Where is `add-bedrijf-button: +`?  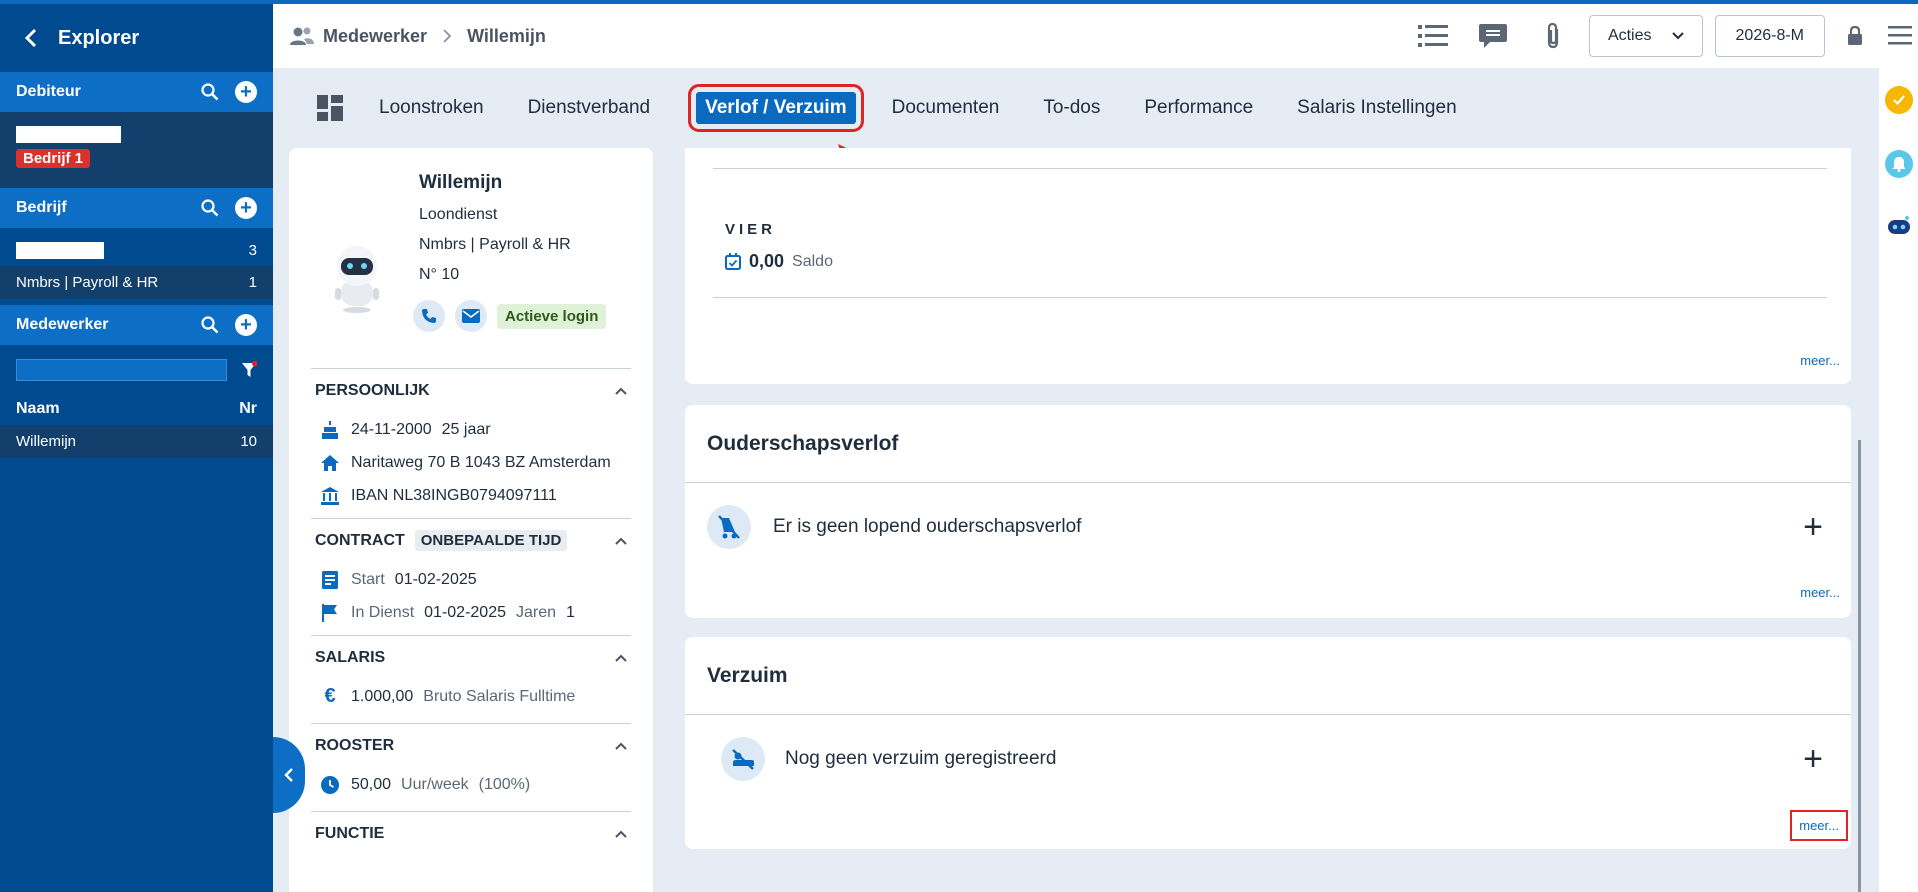 add-bedrijf-button: + is located at coordinates (246, 208).